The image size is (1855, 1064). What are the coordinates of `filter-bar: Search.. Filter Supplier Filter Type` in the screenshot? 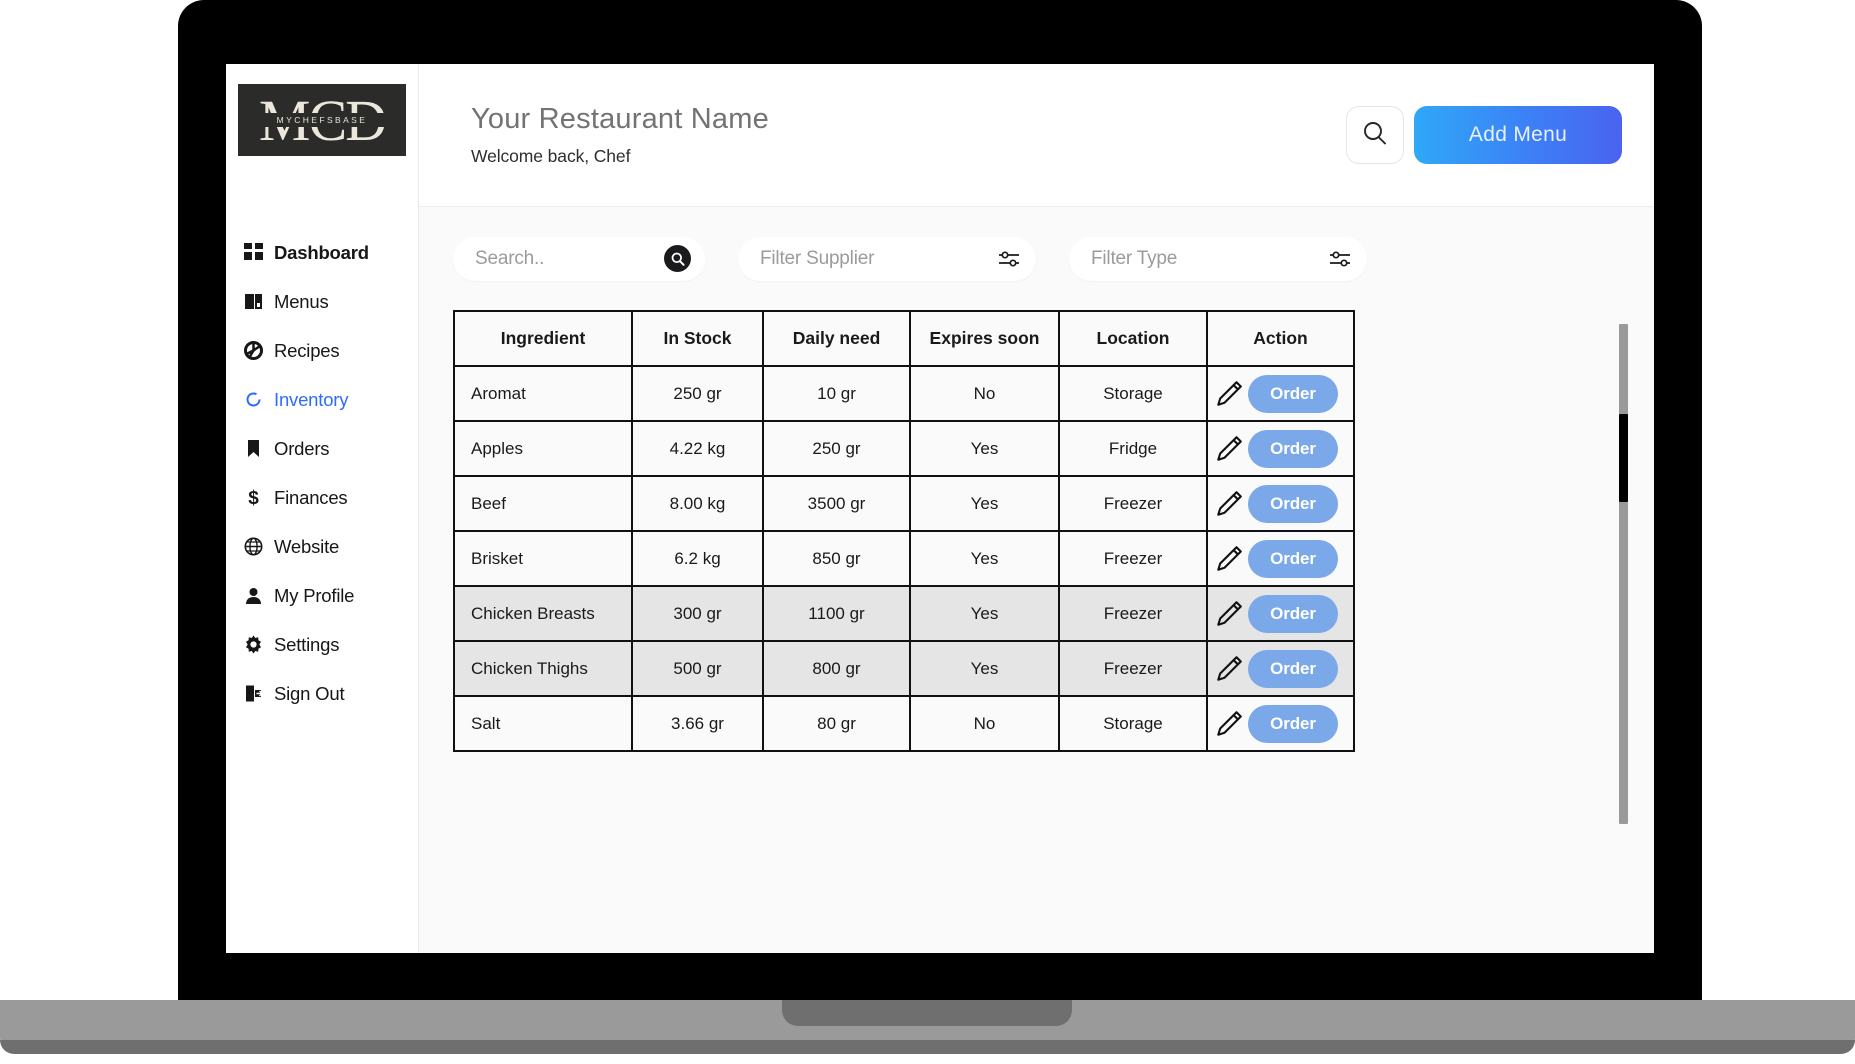 It's located at (1036, 258).